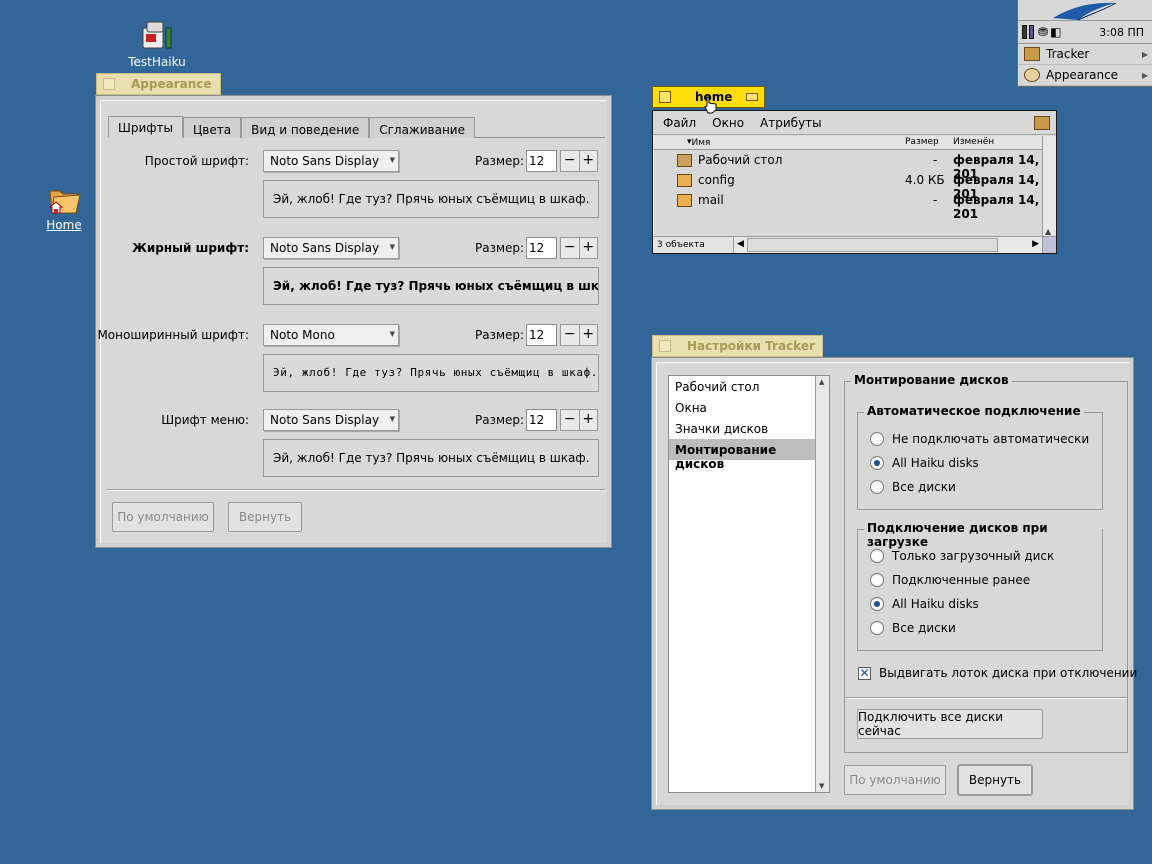  I want to click on tracker-navigator-icon, so click(1042, 122).